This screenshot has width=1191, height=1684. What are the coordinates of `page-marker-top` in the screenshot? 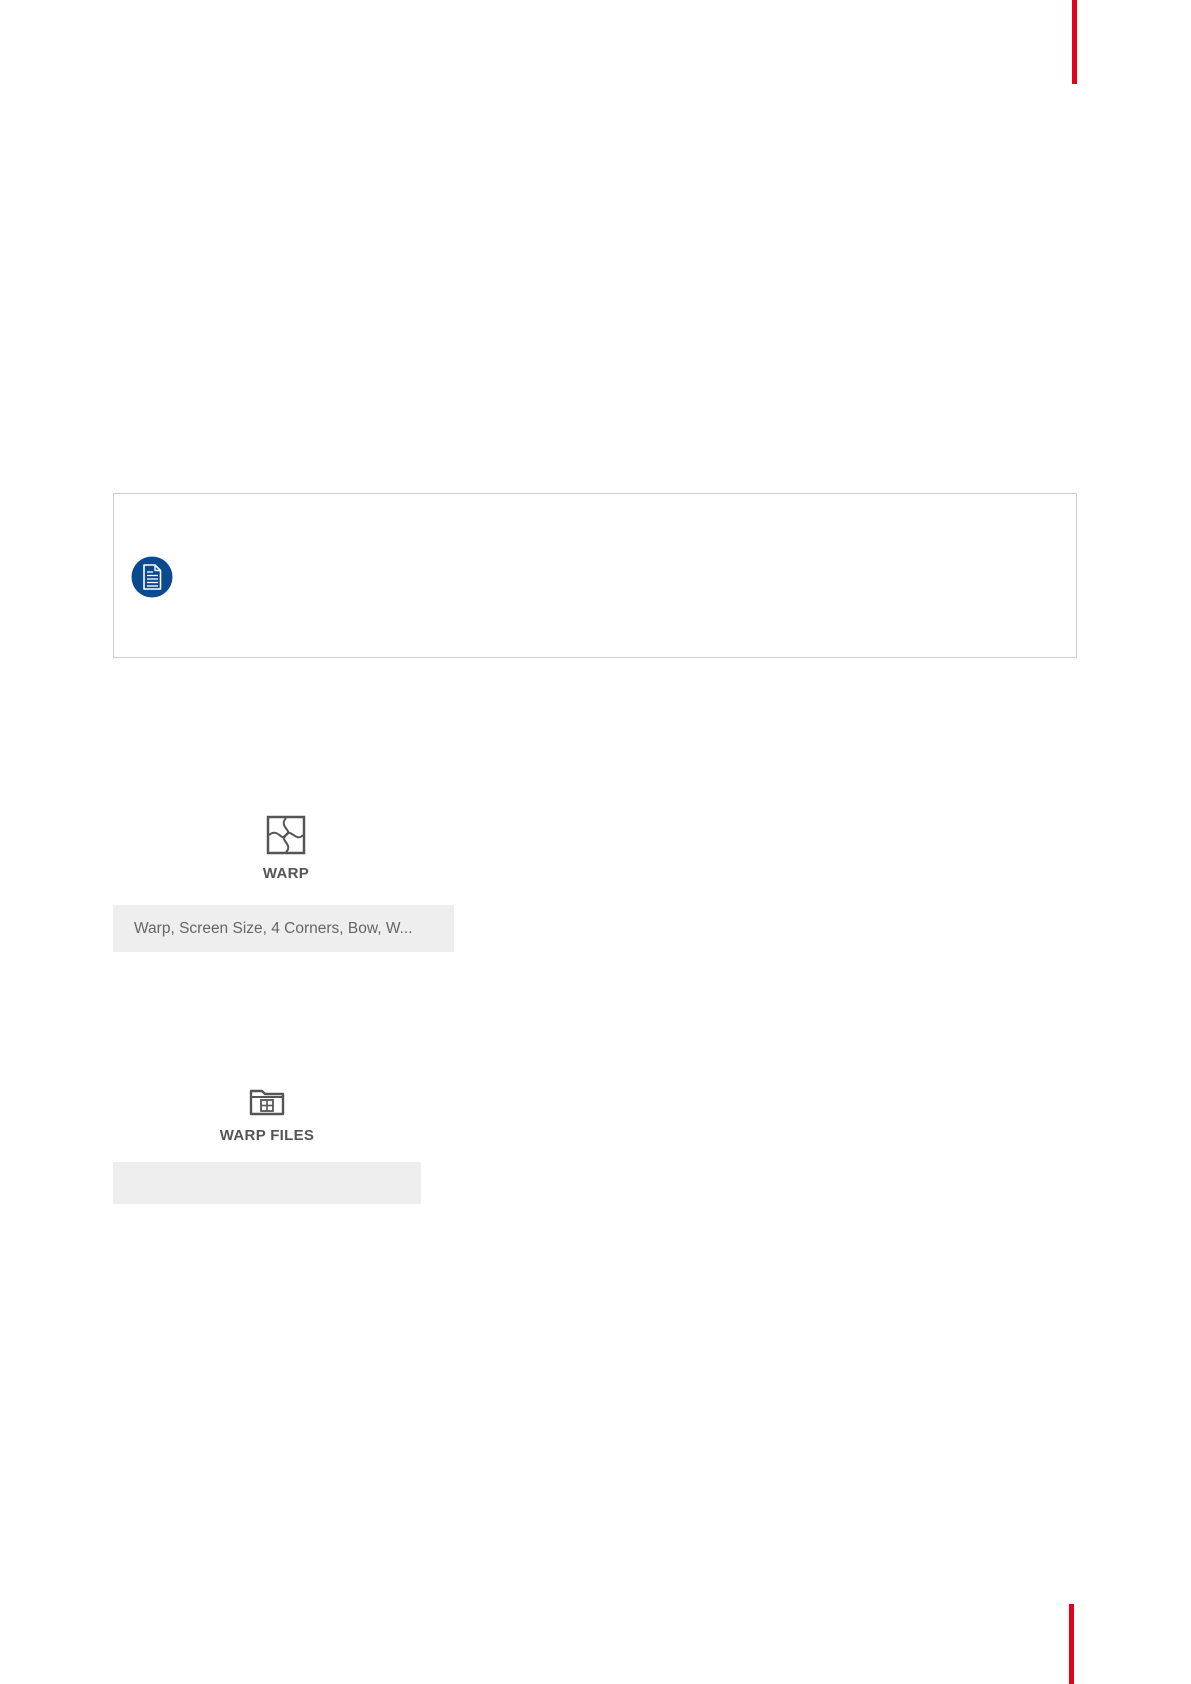 It's located at (1074, 42).